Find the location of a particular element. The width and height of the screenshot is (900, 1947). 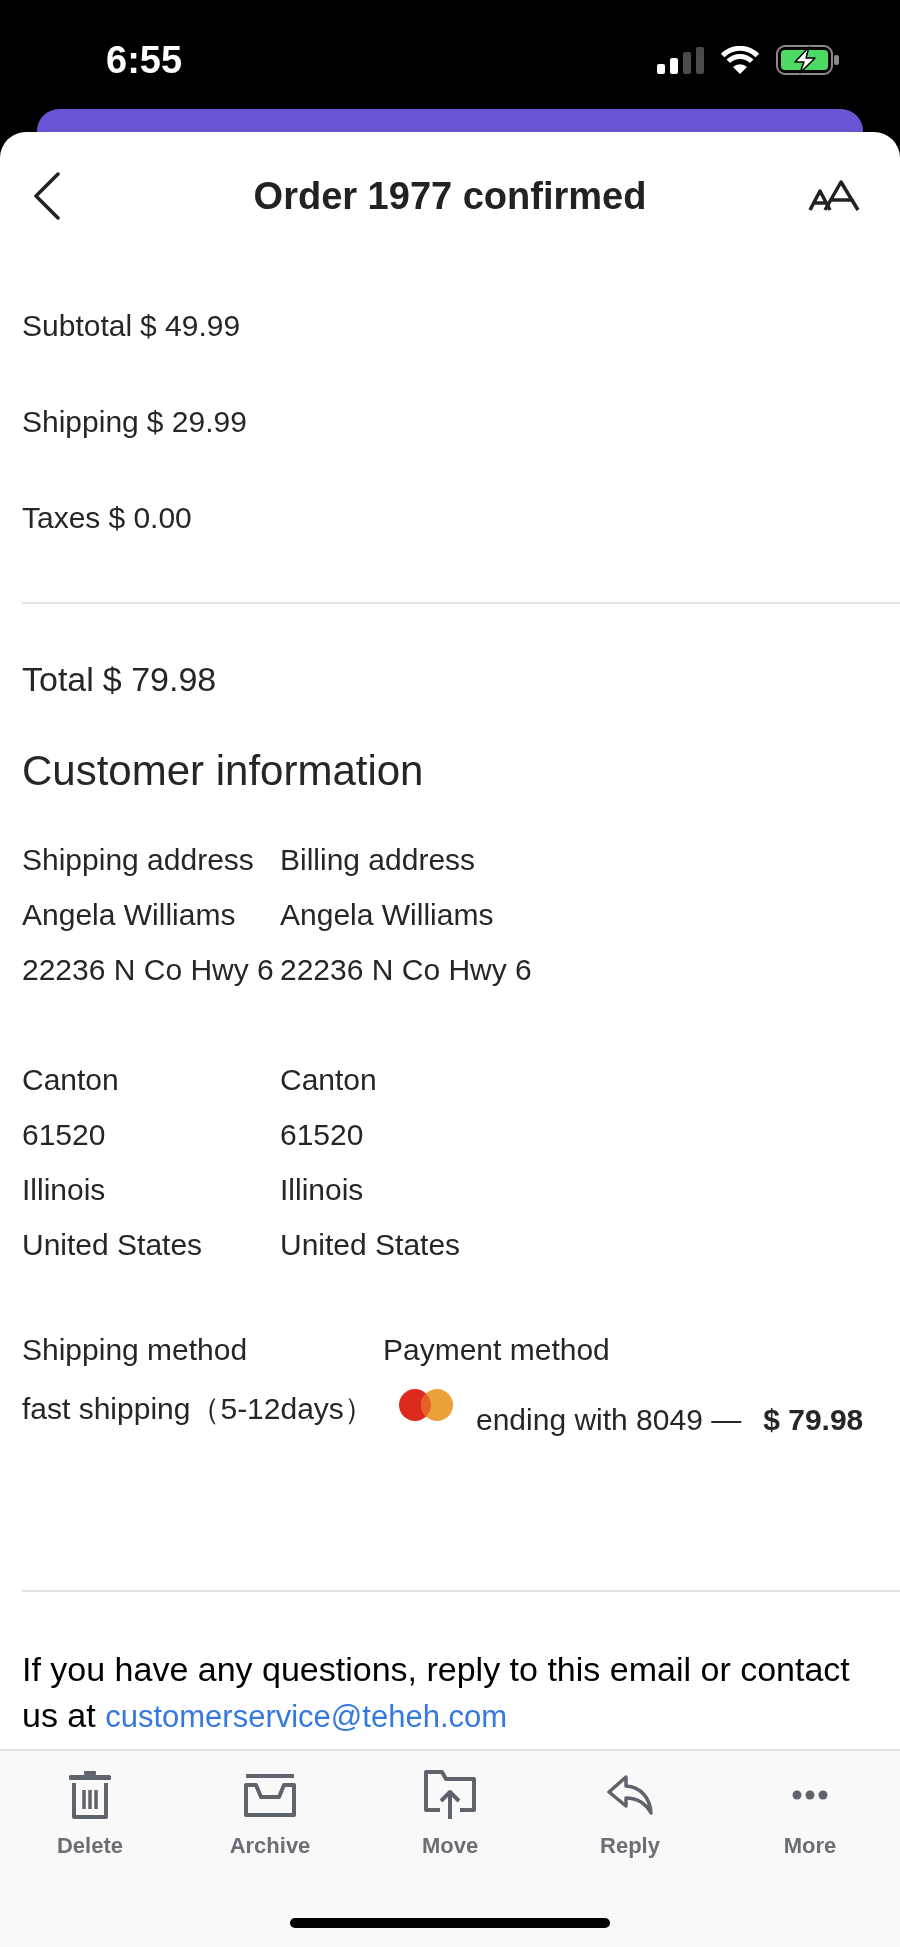

text-size-icon is located at coordinates (834, 196).